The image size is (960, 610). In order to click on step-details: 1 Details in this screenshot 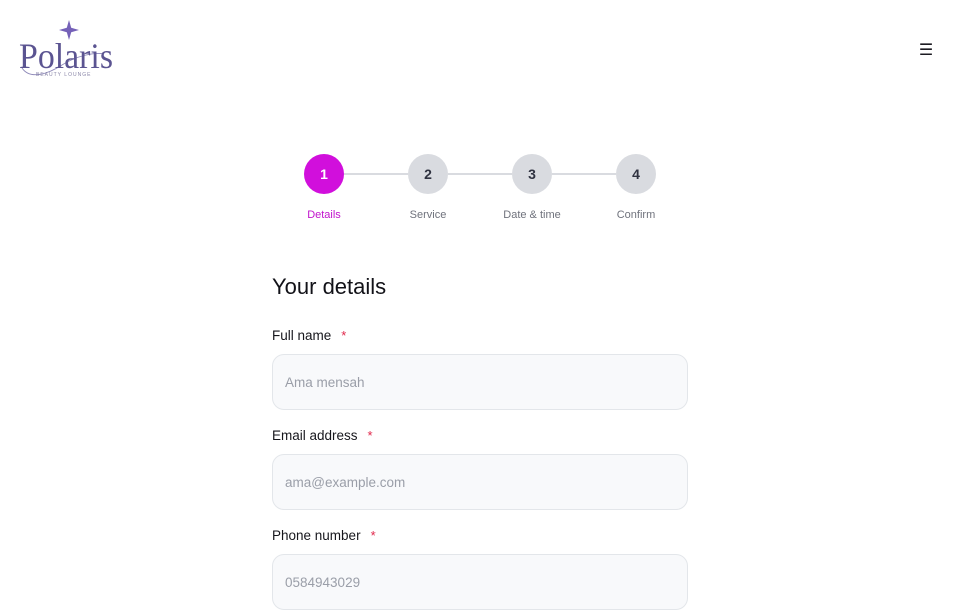, I will do `click(324, 187)`.